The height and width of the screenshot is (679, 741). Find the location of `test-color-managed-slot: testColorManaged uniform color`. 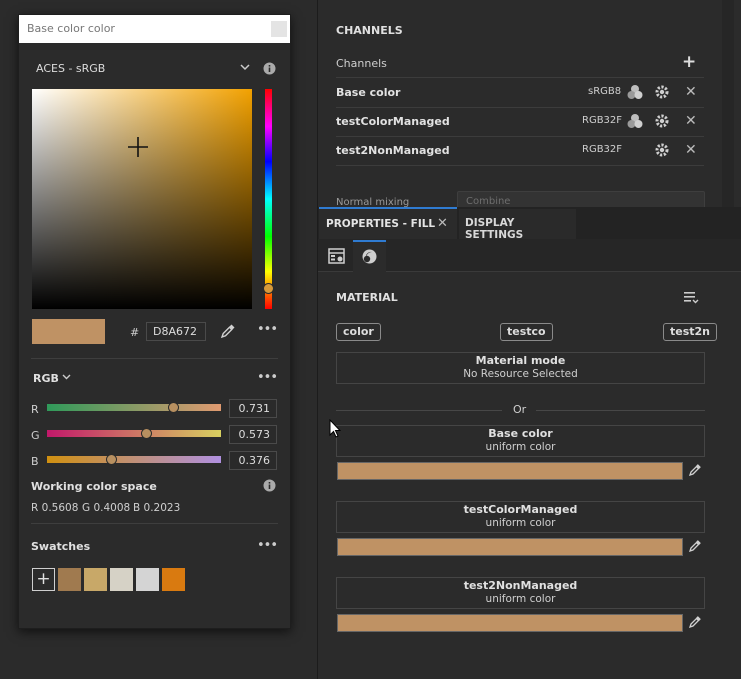

test-color-managed-slot: testColorManaged uniform color is located at coordinates (520, 517).